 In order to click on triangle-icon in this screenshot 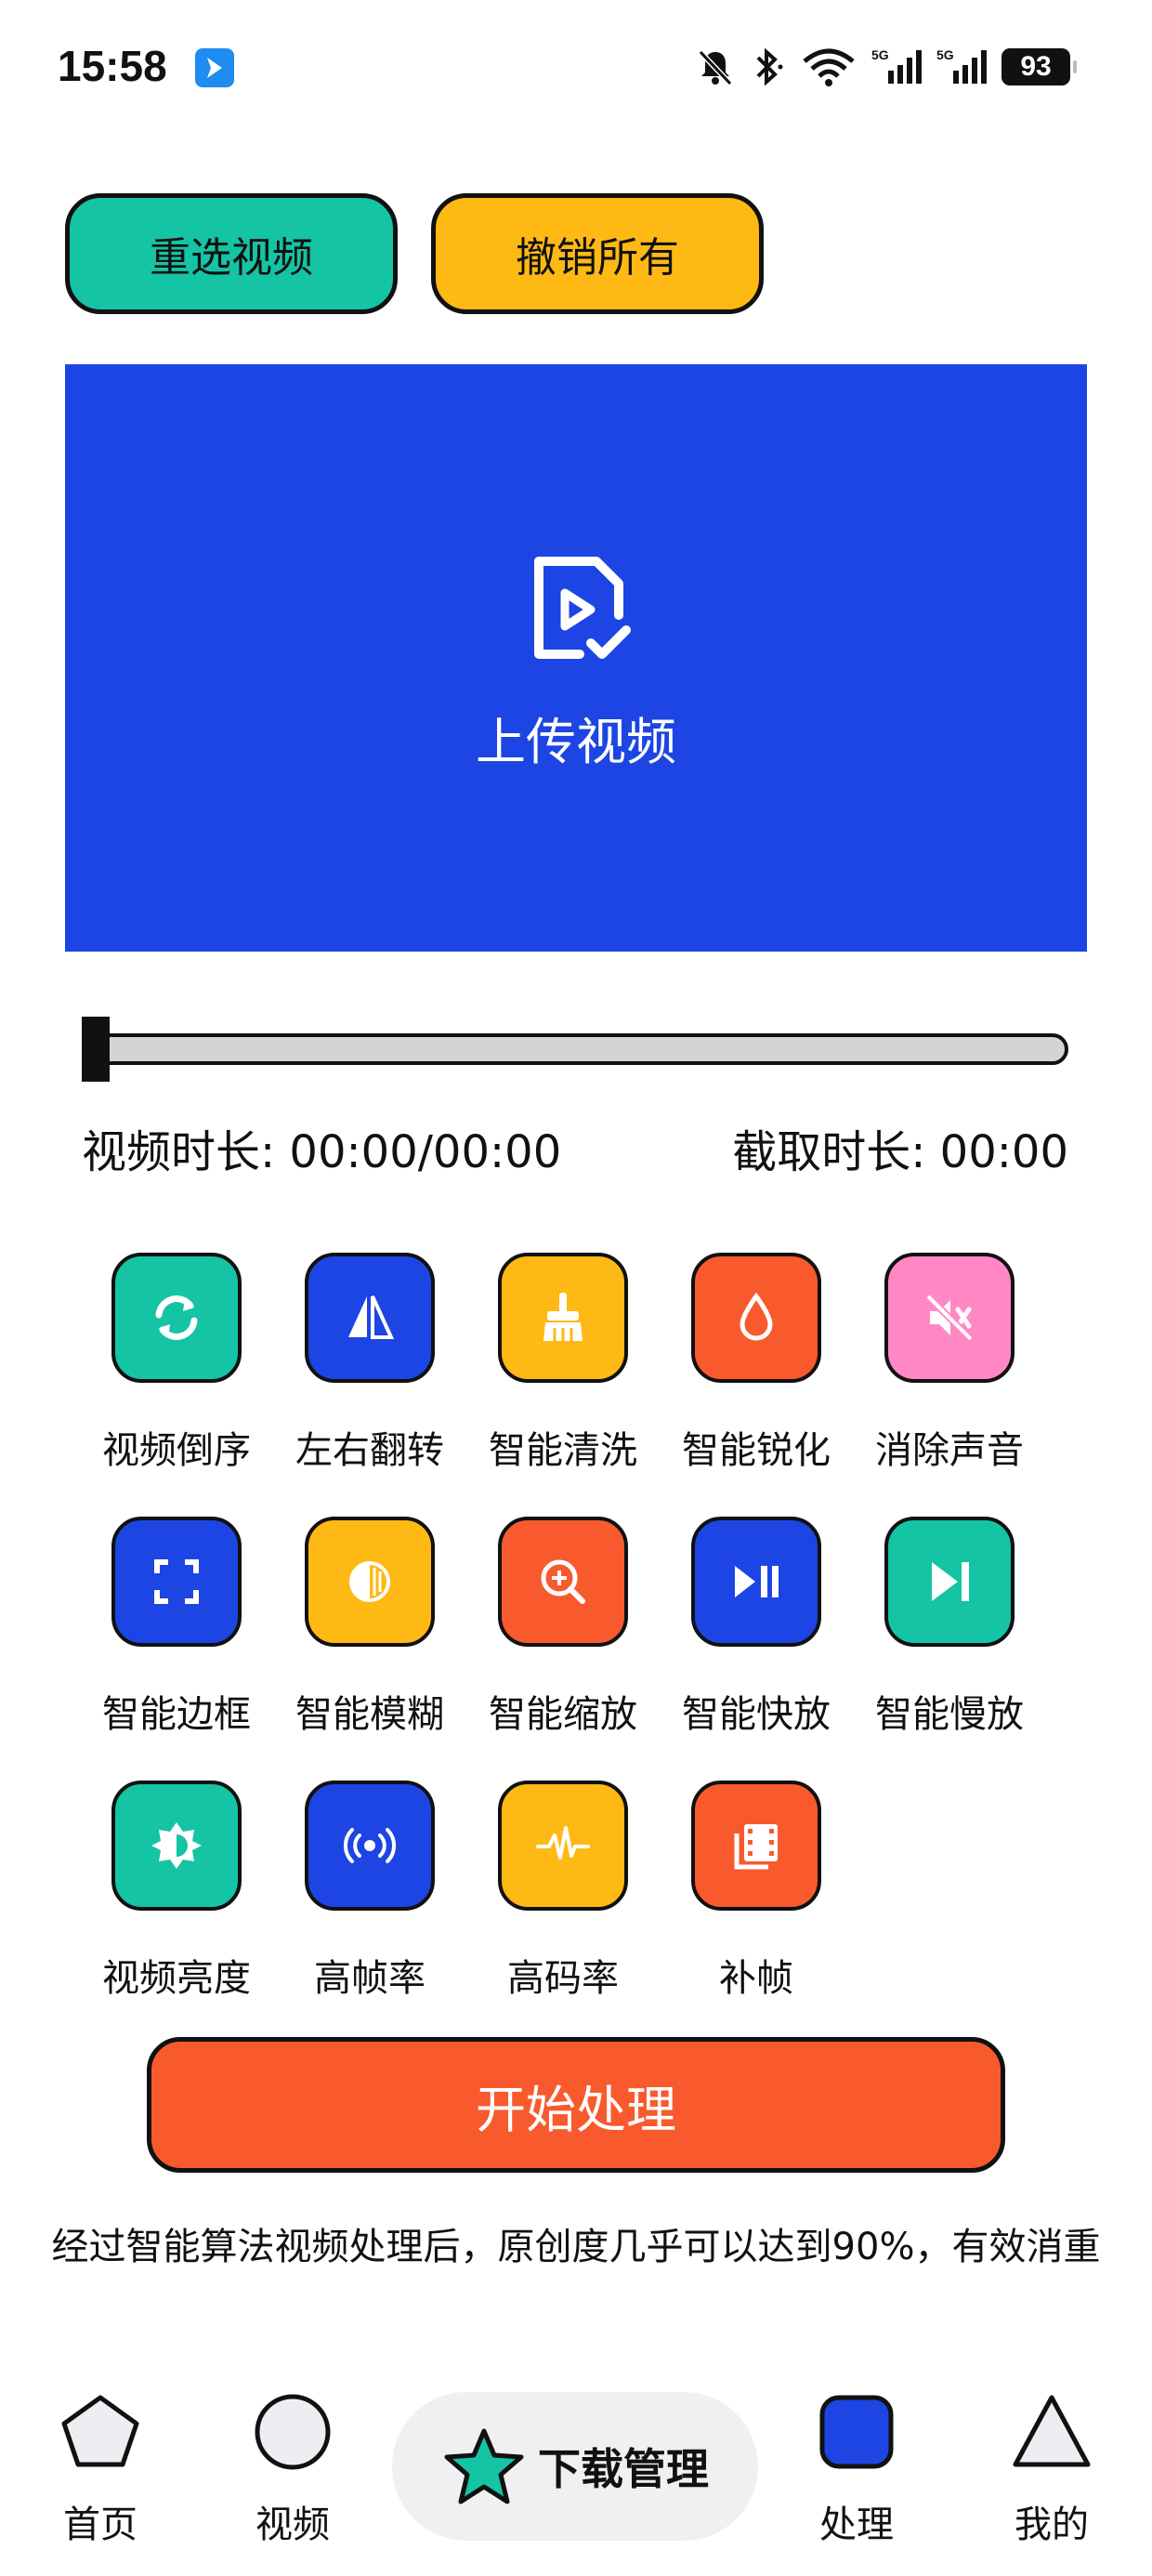, I will do `click(1052, 2431)`.